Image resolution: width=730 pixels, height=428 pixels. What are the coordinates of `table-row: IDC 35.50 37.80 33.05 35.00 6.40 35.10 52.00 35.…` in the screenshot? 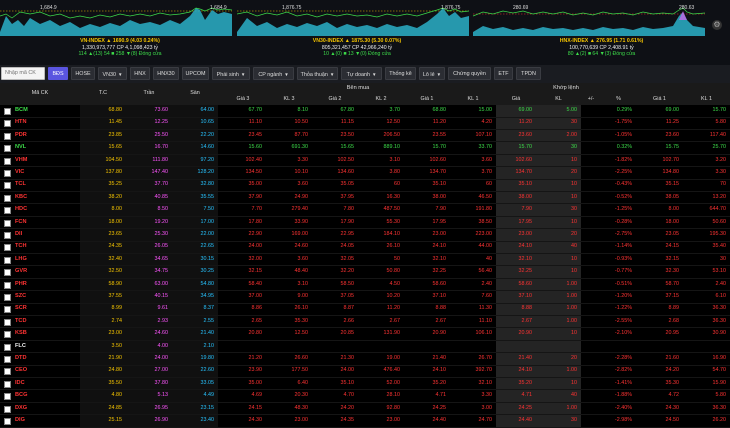 It's located at (365, 384).